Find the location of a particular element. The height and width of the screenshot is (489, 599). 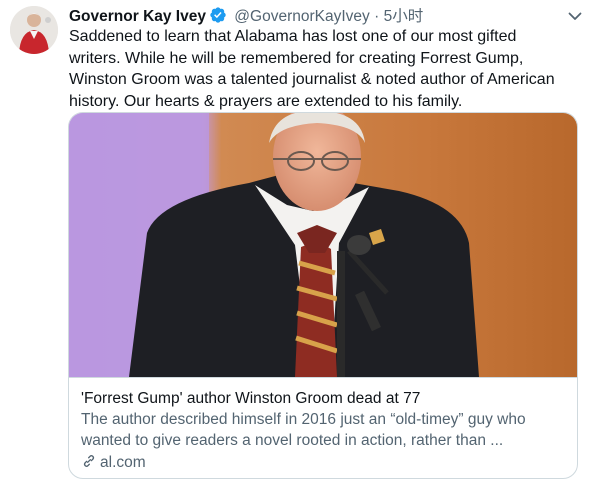

tweet-header: Governor Kay Ivey @GovernorKayIvey · 5小时 is located at coordinates (246, 16).